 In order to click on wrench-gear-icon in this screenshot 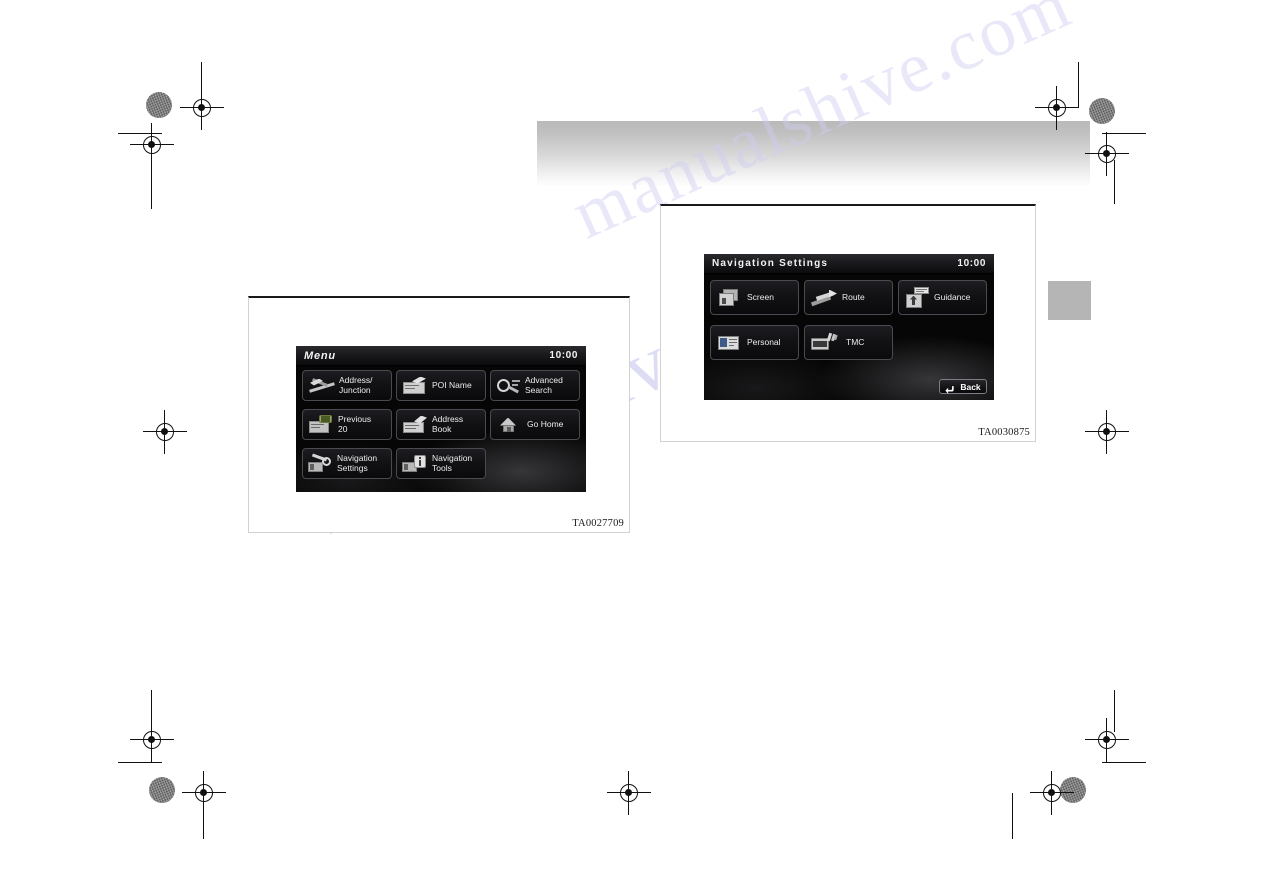, I will do `click(321, 464)`.